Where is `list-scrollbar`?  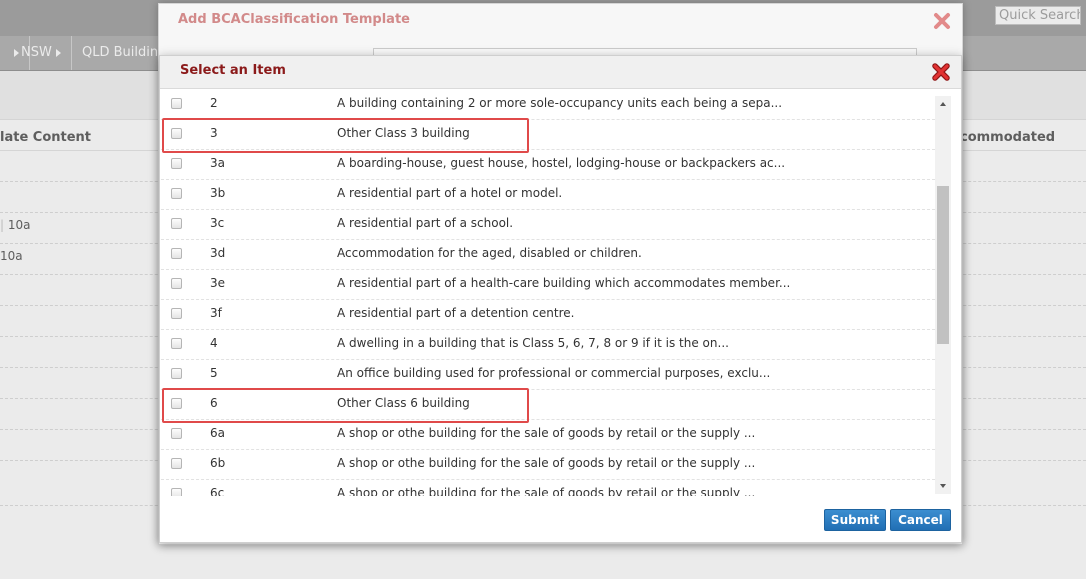 list-scrollbar is located at coordinates (943, 295).